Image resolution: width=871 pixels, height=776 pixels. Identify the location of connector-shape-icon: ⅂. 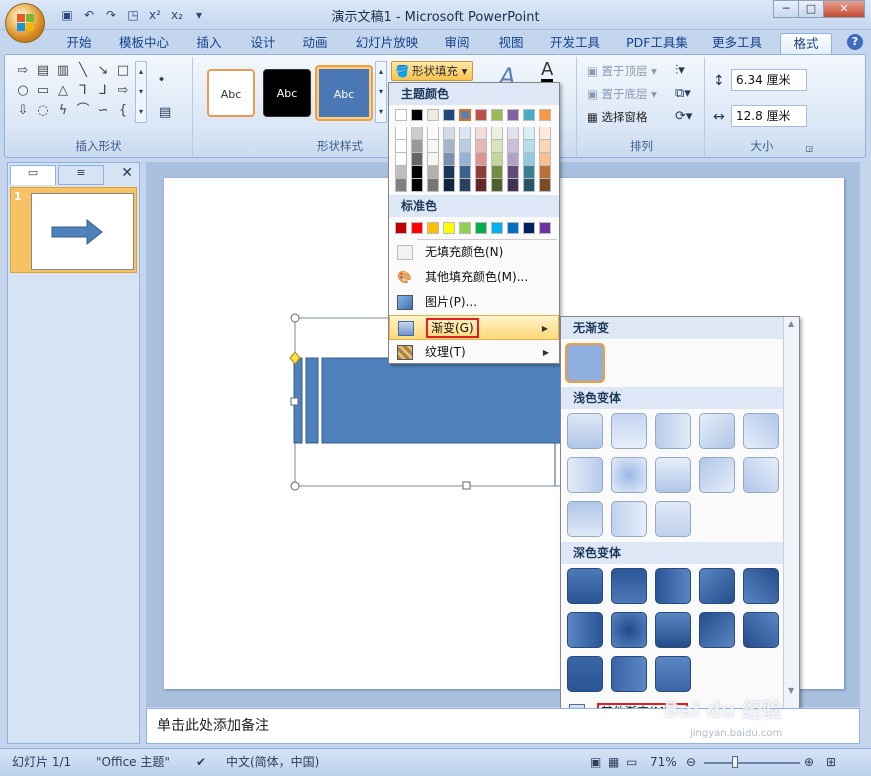
(83, 91).